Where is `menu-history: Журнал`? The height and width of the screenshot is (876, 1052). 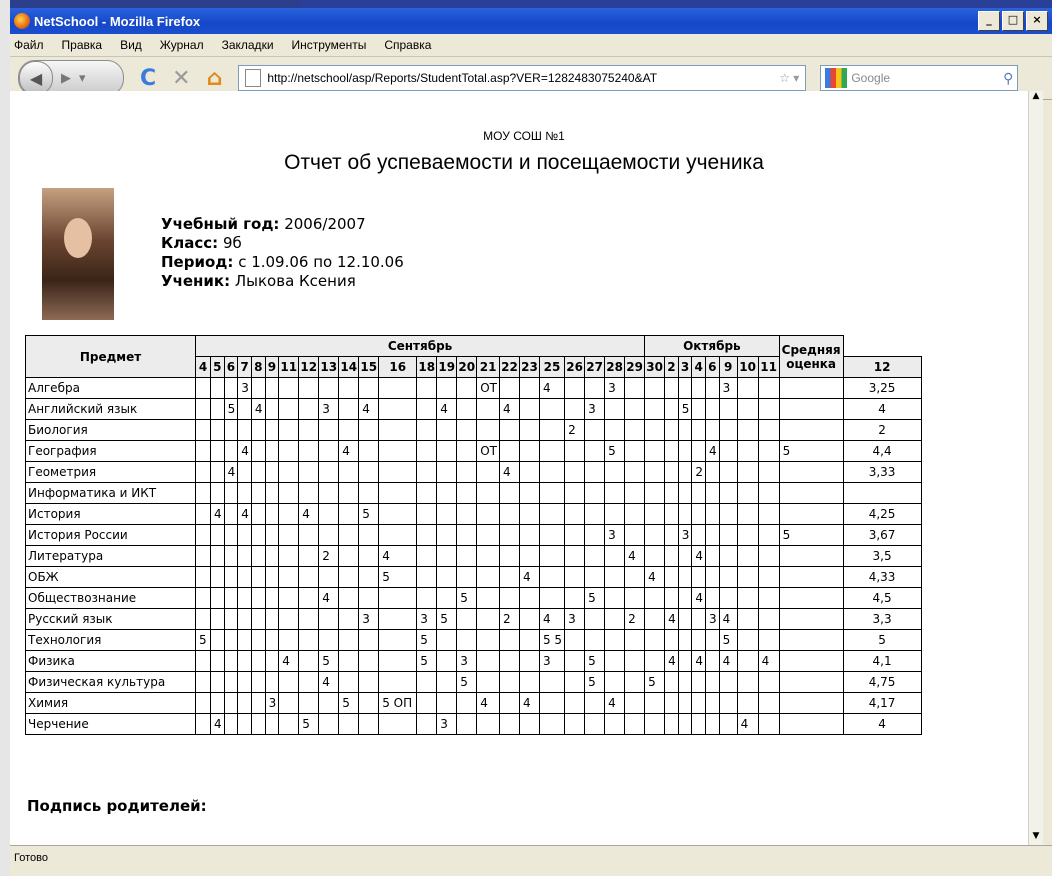 menu-history: Журнал is located at coordinates (182, 45).